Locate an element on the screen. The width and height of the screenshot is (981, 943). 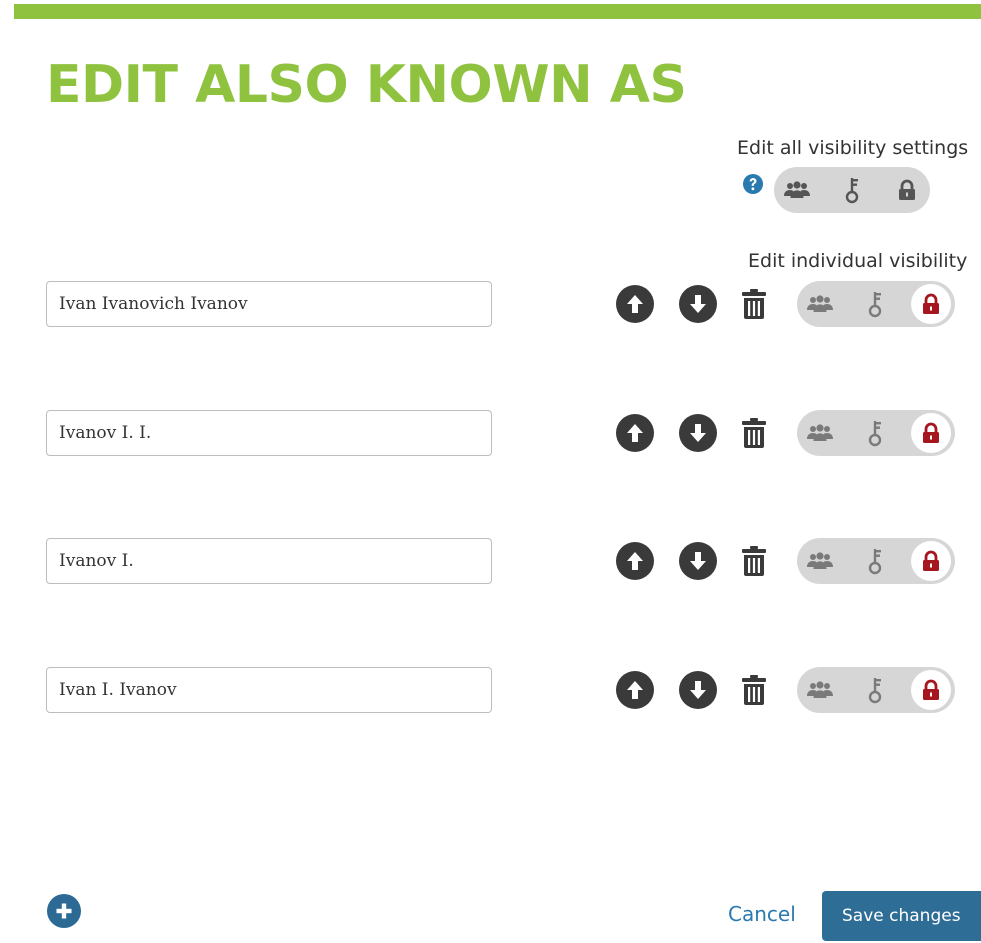
edit-individual-visibility-label: Edit individual visibility is located at coordinates (858, 261).